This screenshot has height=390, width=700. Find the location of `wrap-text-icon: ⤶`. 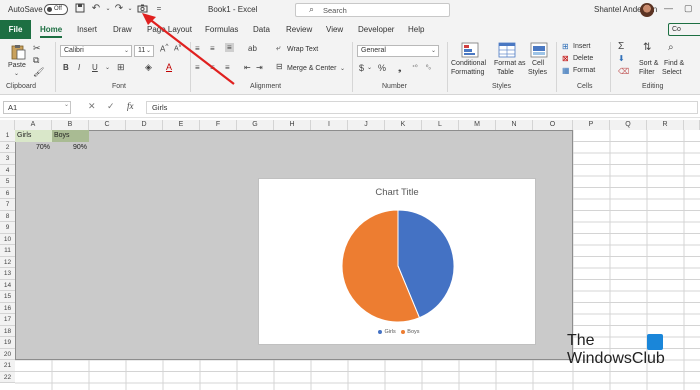

wrap-text-icon: ⤶ is located at coordinates (278, 48).